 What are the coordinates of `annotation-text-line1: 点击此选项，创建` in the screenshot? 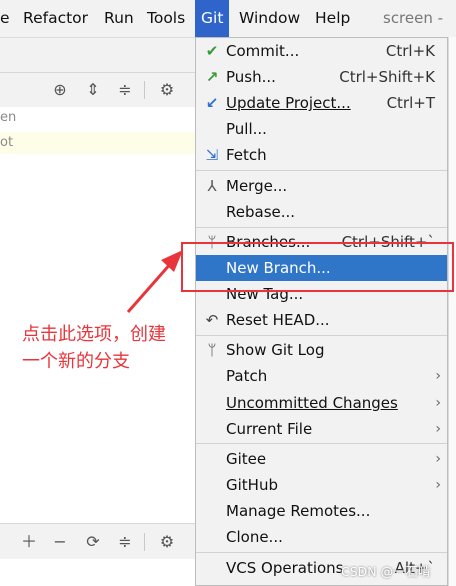 It's located at (94, 334).